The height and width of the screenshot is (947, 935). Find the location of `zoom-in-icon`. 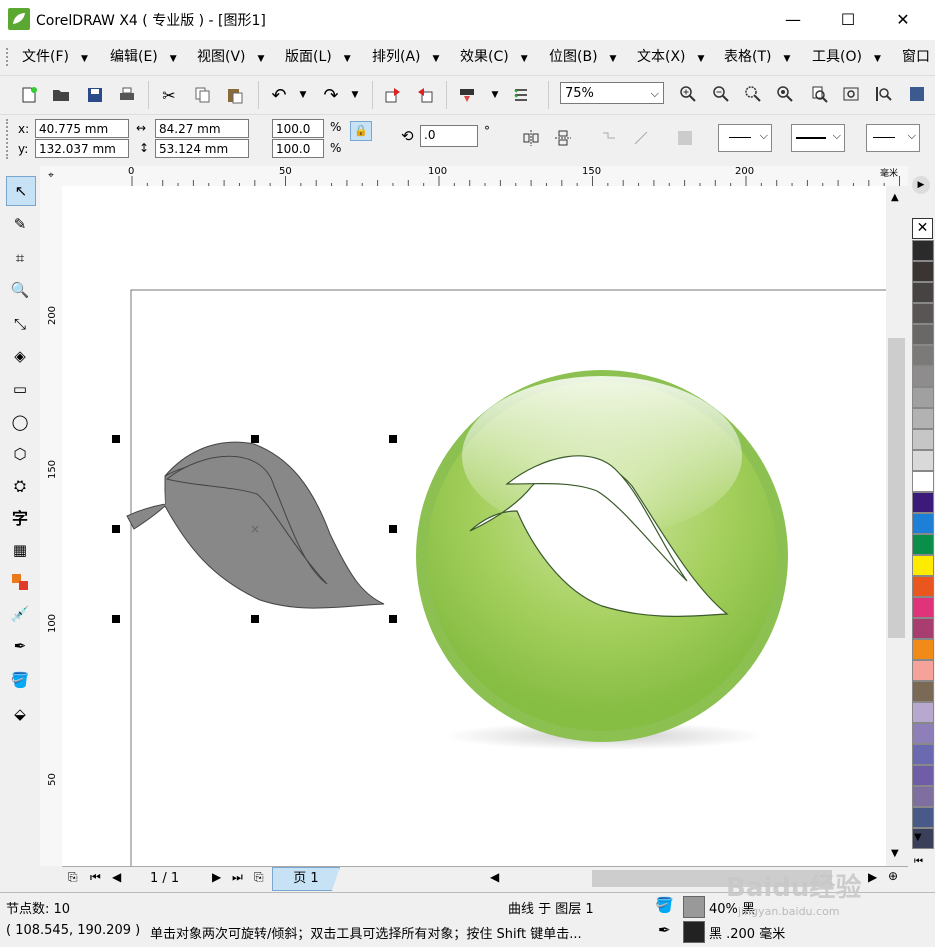

zoom-in-icon is located at coordinates (688, 94).